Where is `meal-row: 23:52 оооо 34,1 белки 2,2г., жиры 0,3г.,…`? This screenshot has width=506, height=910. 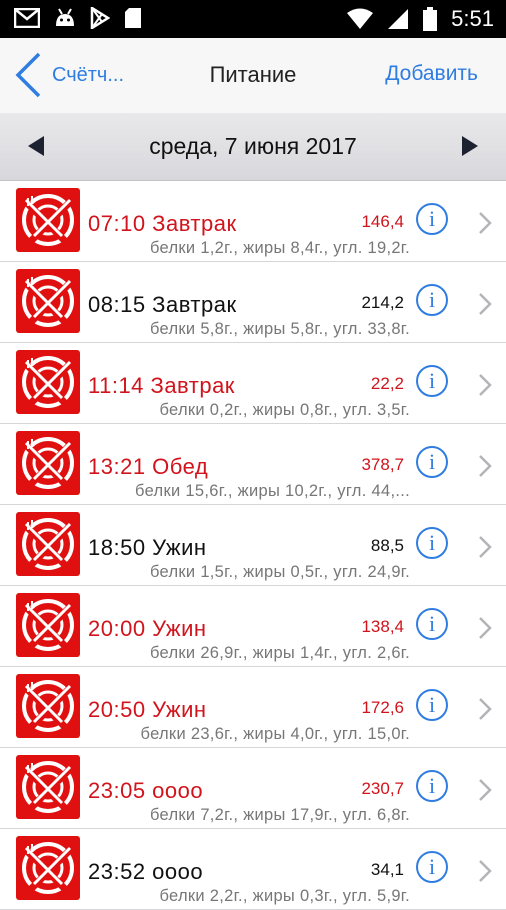
meal-row: 23:52 оооо 34,1 белки 2,2г., жиры 0,3г.,… is located at coordinates (253, 869).